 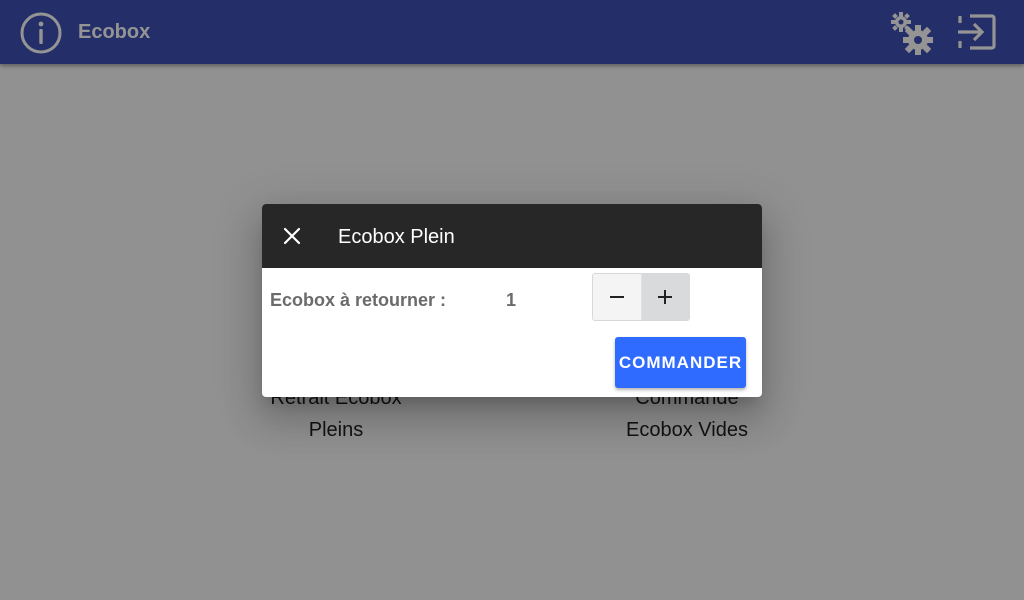 I want to click on quantity-value: 1, so click(x=511, y=300).